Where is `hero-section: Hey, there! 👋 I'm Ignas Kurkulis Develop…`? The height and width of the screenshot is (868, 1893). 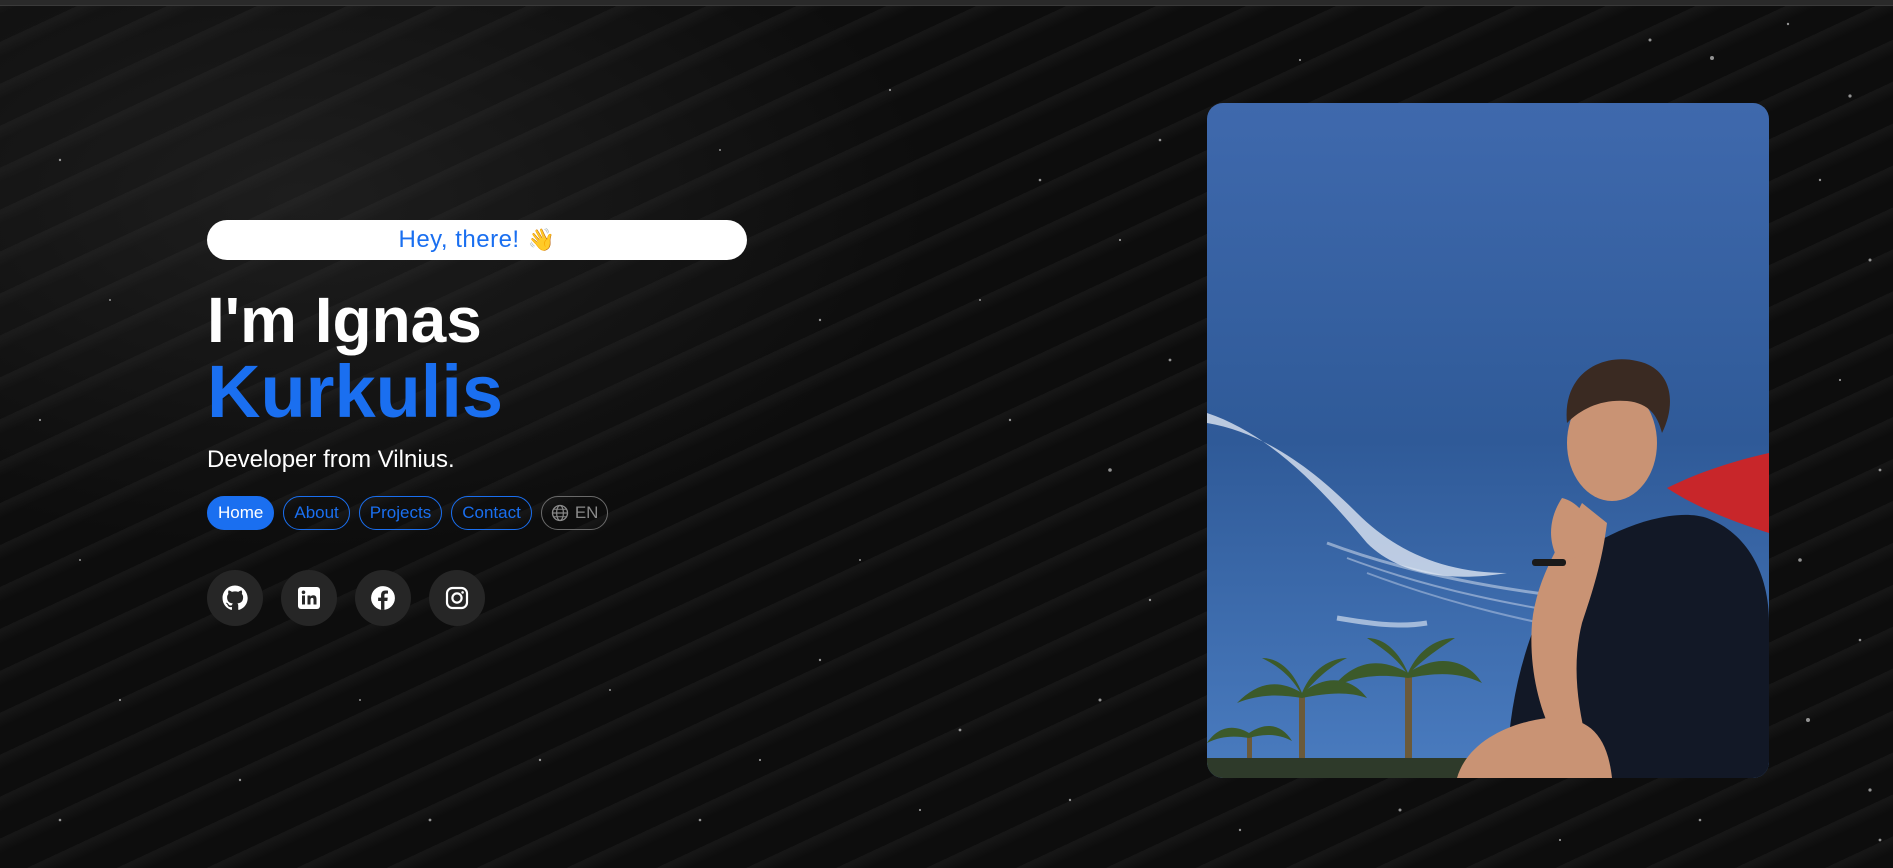 hero-section: Hey, there! 👋 I'm Ignas Kurkulis Develop… is located at coordinates (477, 423).